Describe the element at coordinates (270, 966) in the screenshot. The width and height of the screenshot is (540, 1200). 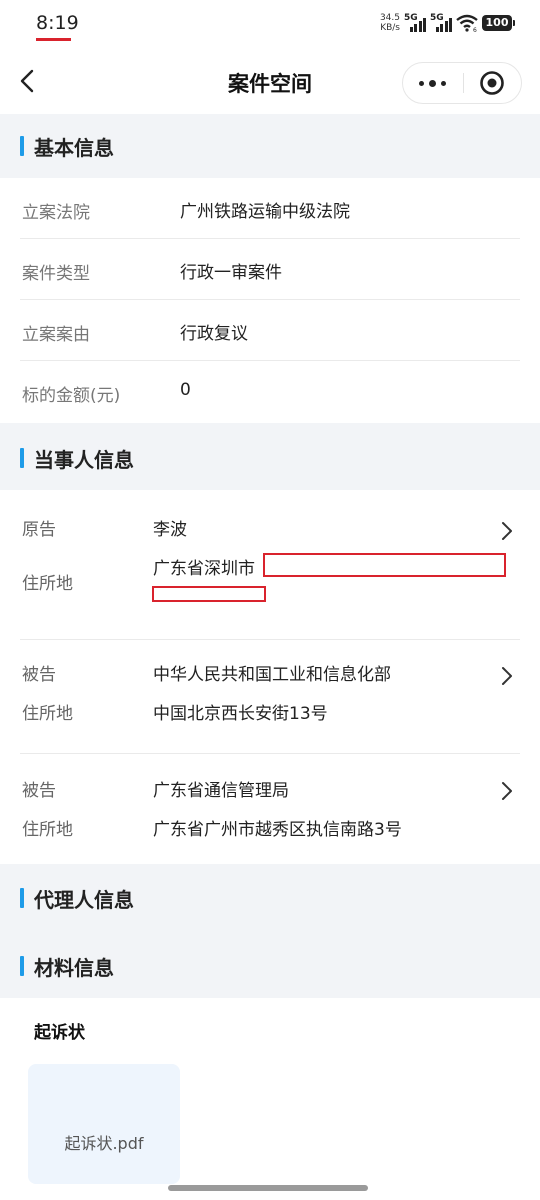
I see `section-material-info: 材料信息` at that location.